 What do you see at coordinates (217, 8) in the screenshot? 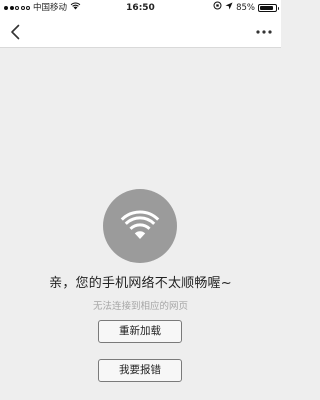
I see `orientation-lock-icon` at bounding box center [217, 8].